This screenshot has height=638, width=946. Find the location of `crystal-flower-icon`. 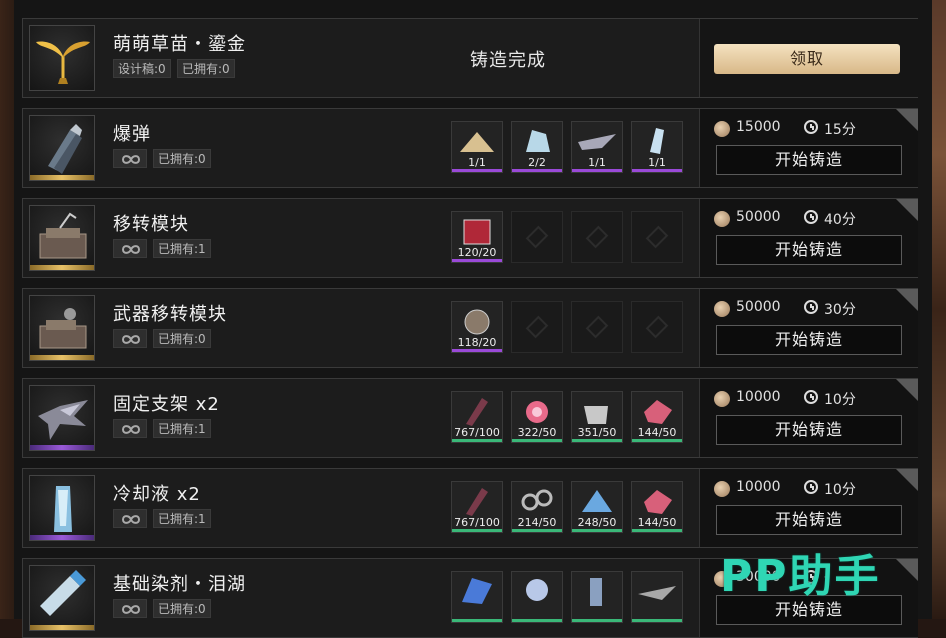

crystal-flower-icon is located at coordinates (537, 590).